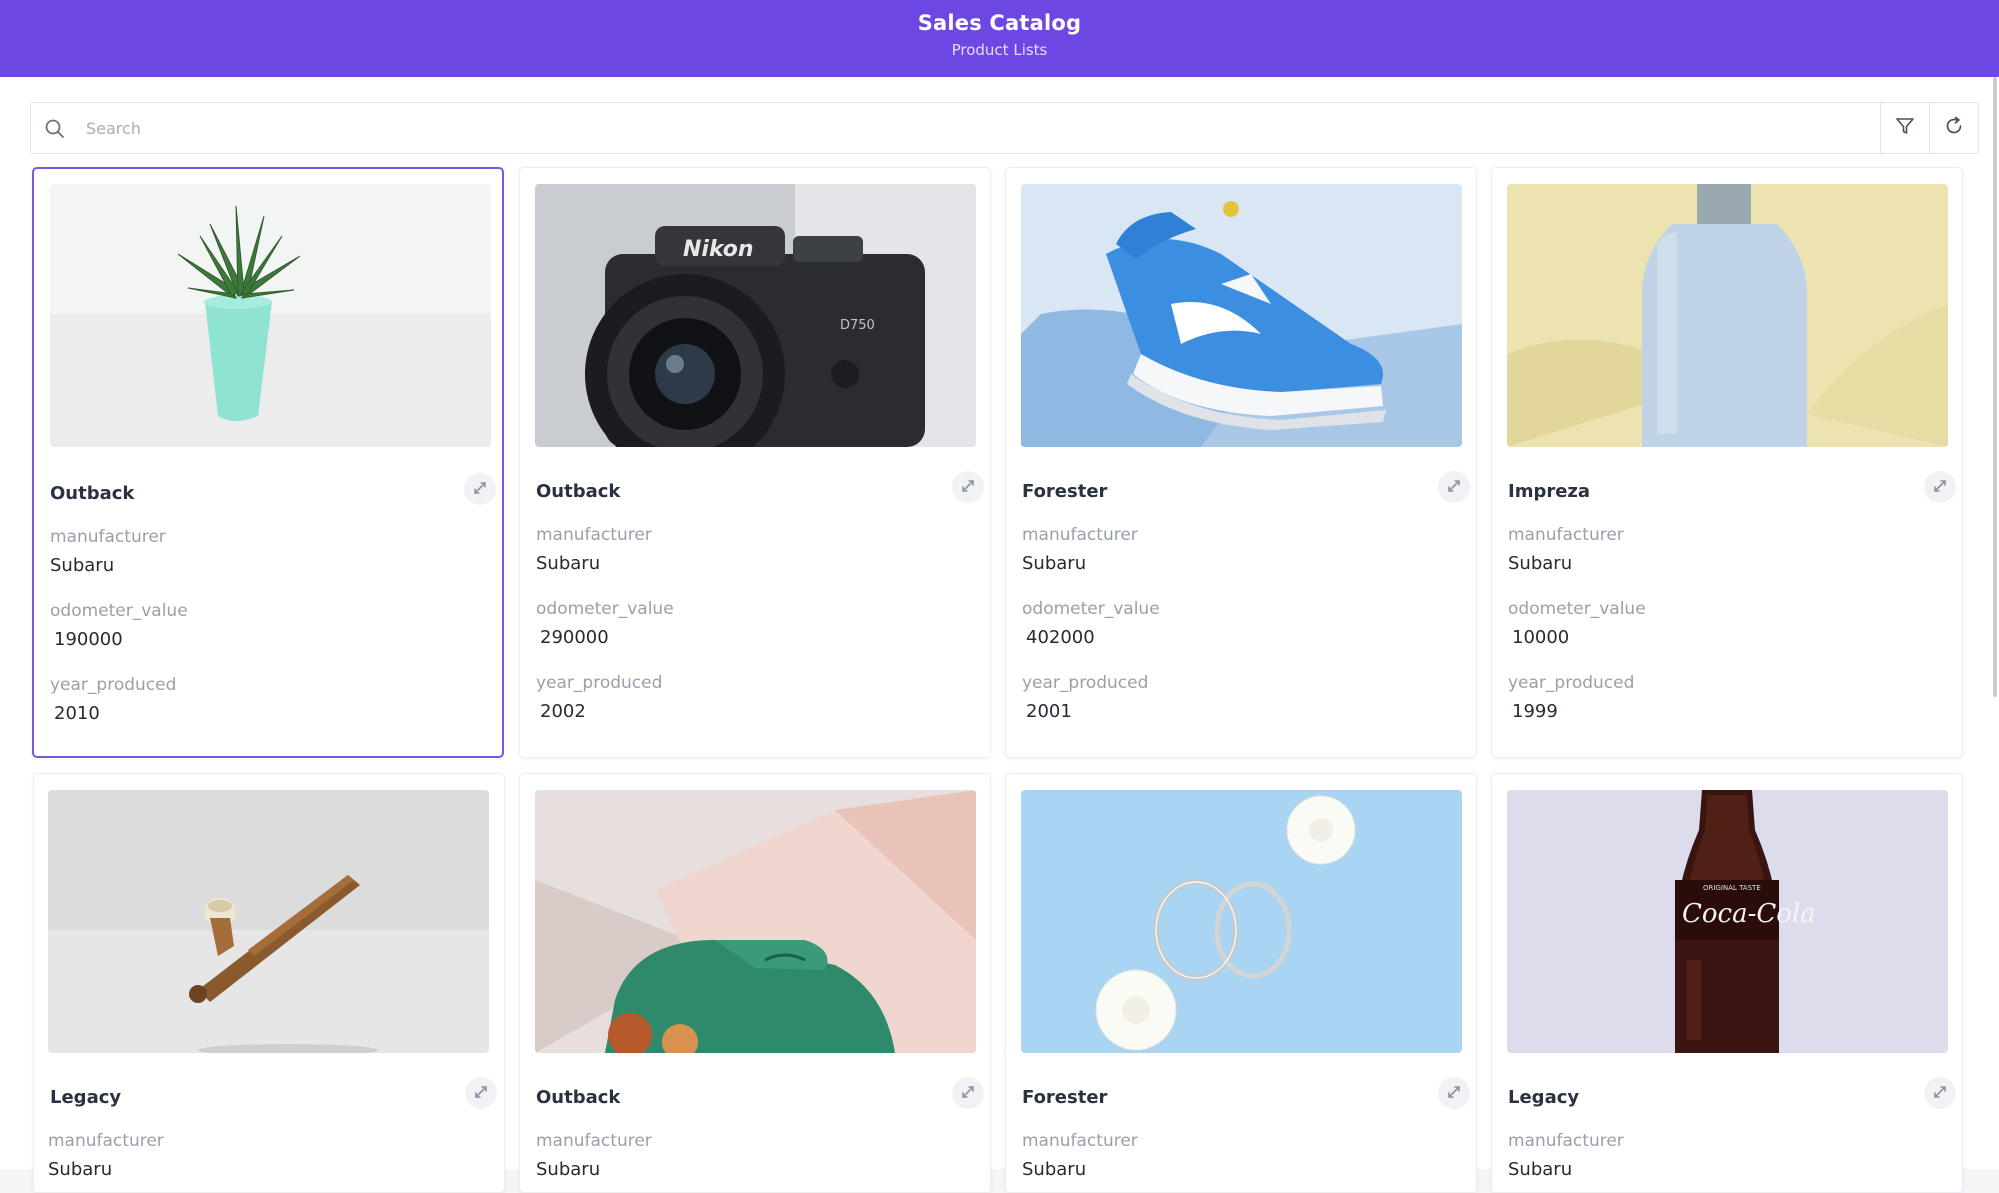 The image size is (1999, 1193). Describe the element at coordinates (563, 711) in the screenshot. I see `year-value: 2002` at that location.